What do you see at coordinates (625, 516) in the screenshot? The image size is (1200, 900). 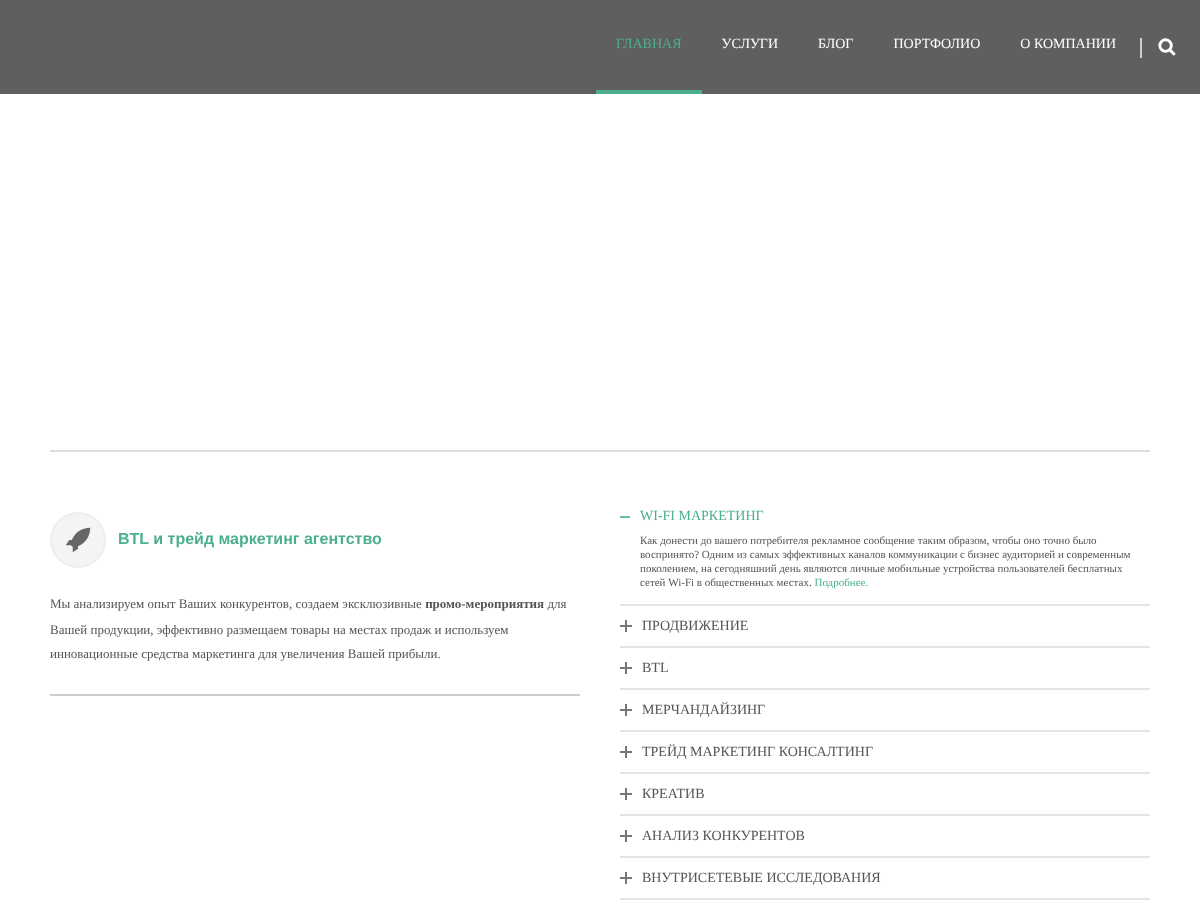 I see `minus-icon` at bounding box center [625, 516].